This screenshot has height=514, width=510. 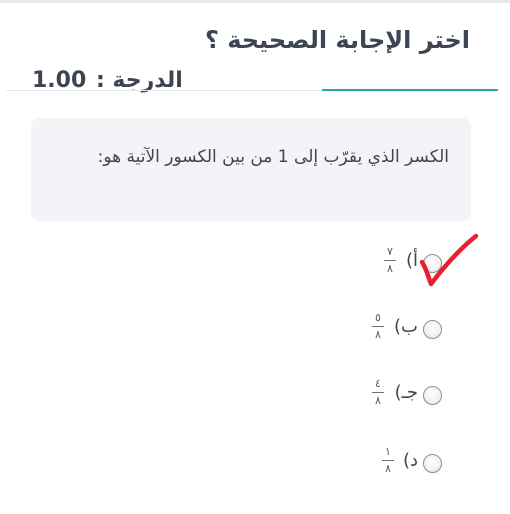 I want to click on option-letter: ب), so click(x=406, y=326).